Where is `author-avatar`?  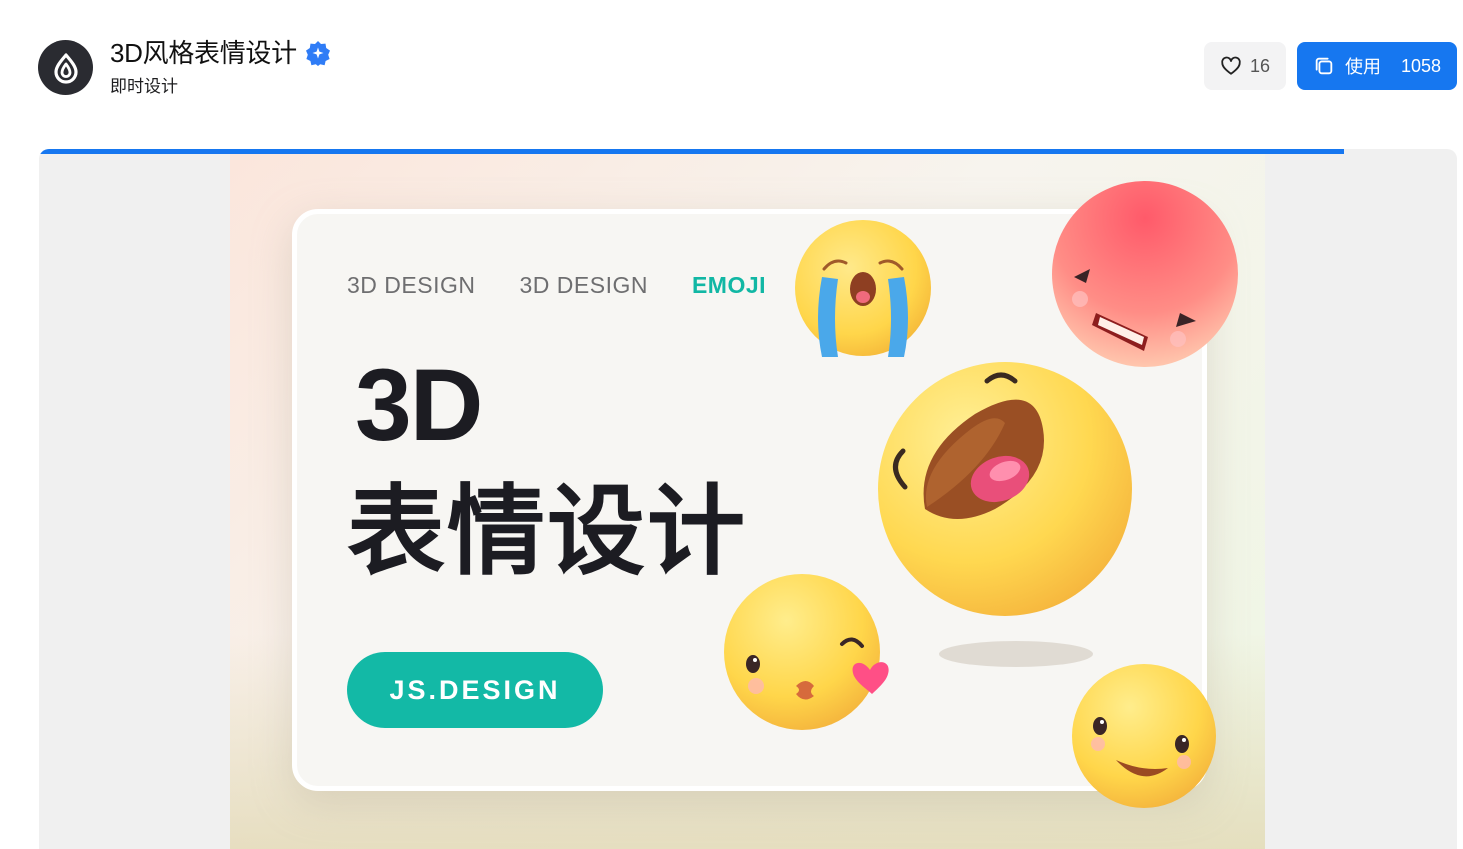
author-avatar is located at coordinates (65, 67).